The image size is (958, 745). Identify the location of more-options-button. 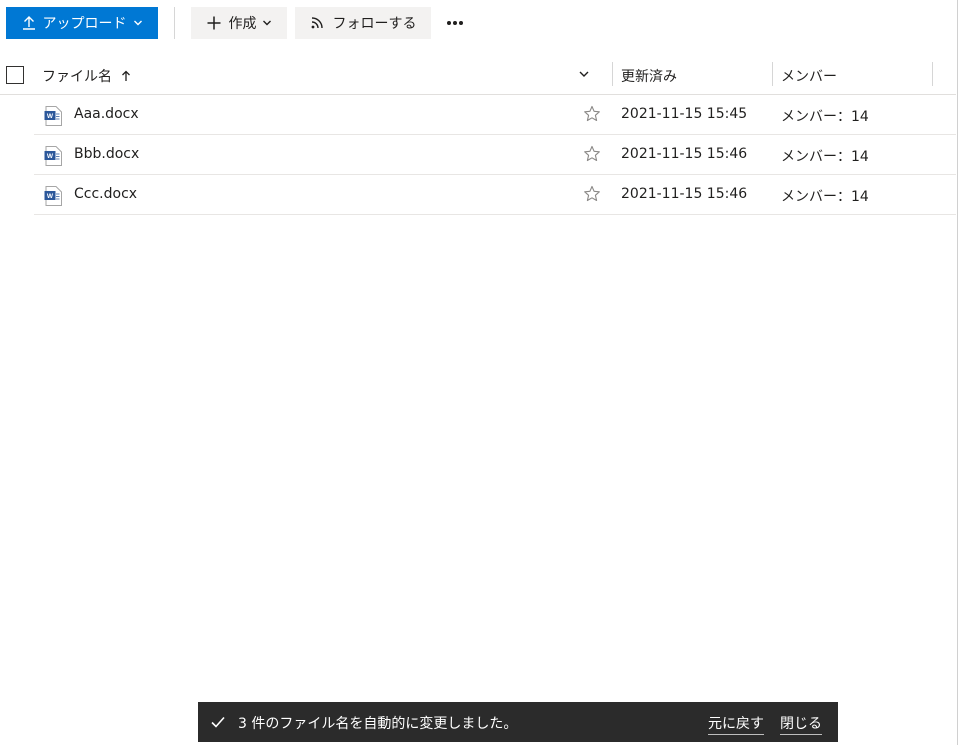
(455, 23).